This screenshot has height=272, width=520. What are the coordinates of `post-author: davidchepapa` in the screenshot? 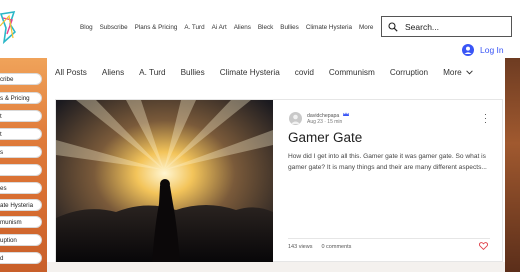 It's located at (328, 115).